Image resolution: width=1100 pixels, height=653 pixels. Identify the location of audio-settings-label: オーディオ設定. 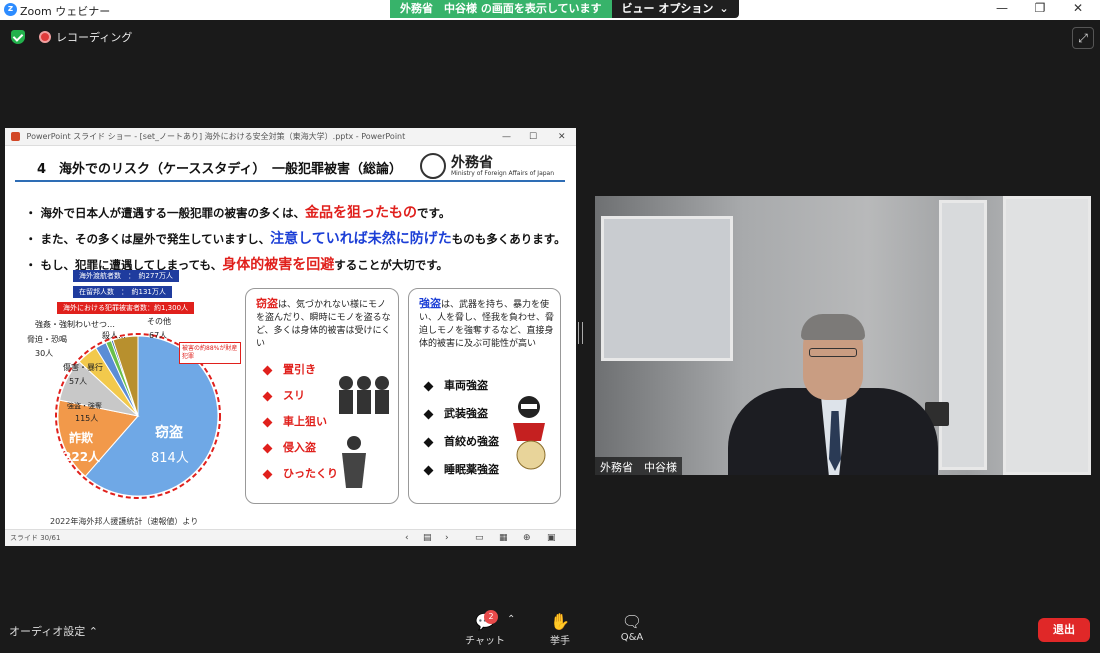
(47, 631).